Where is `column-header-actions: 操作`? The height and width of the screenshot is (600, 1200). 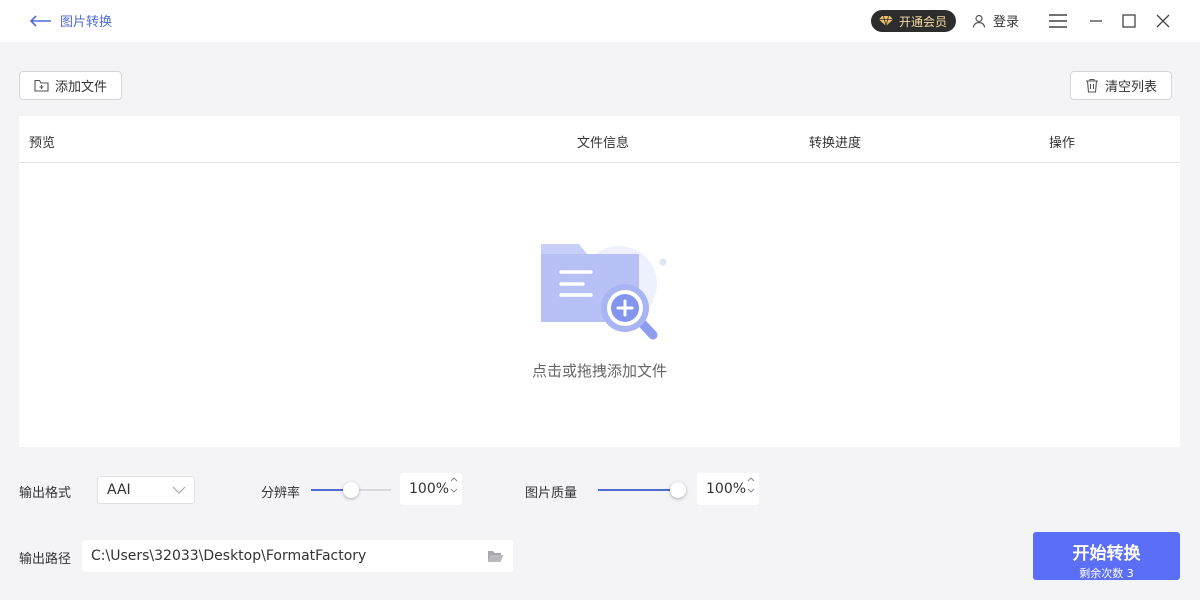
column-header-actions: 操作 is located at coordinates (1062, 141).